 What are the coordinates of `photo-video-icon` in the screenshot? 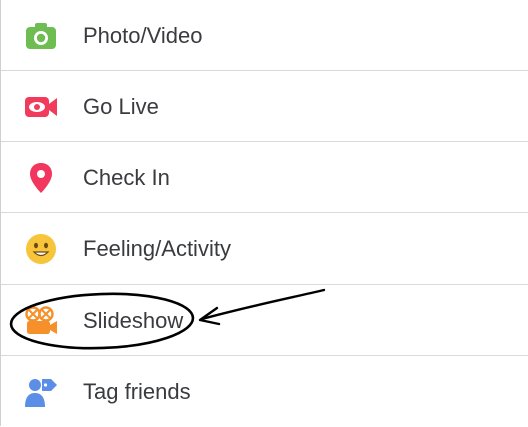 It's located at (41, 36).